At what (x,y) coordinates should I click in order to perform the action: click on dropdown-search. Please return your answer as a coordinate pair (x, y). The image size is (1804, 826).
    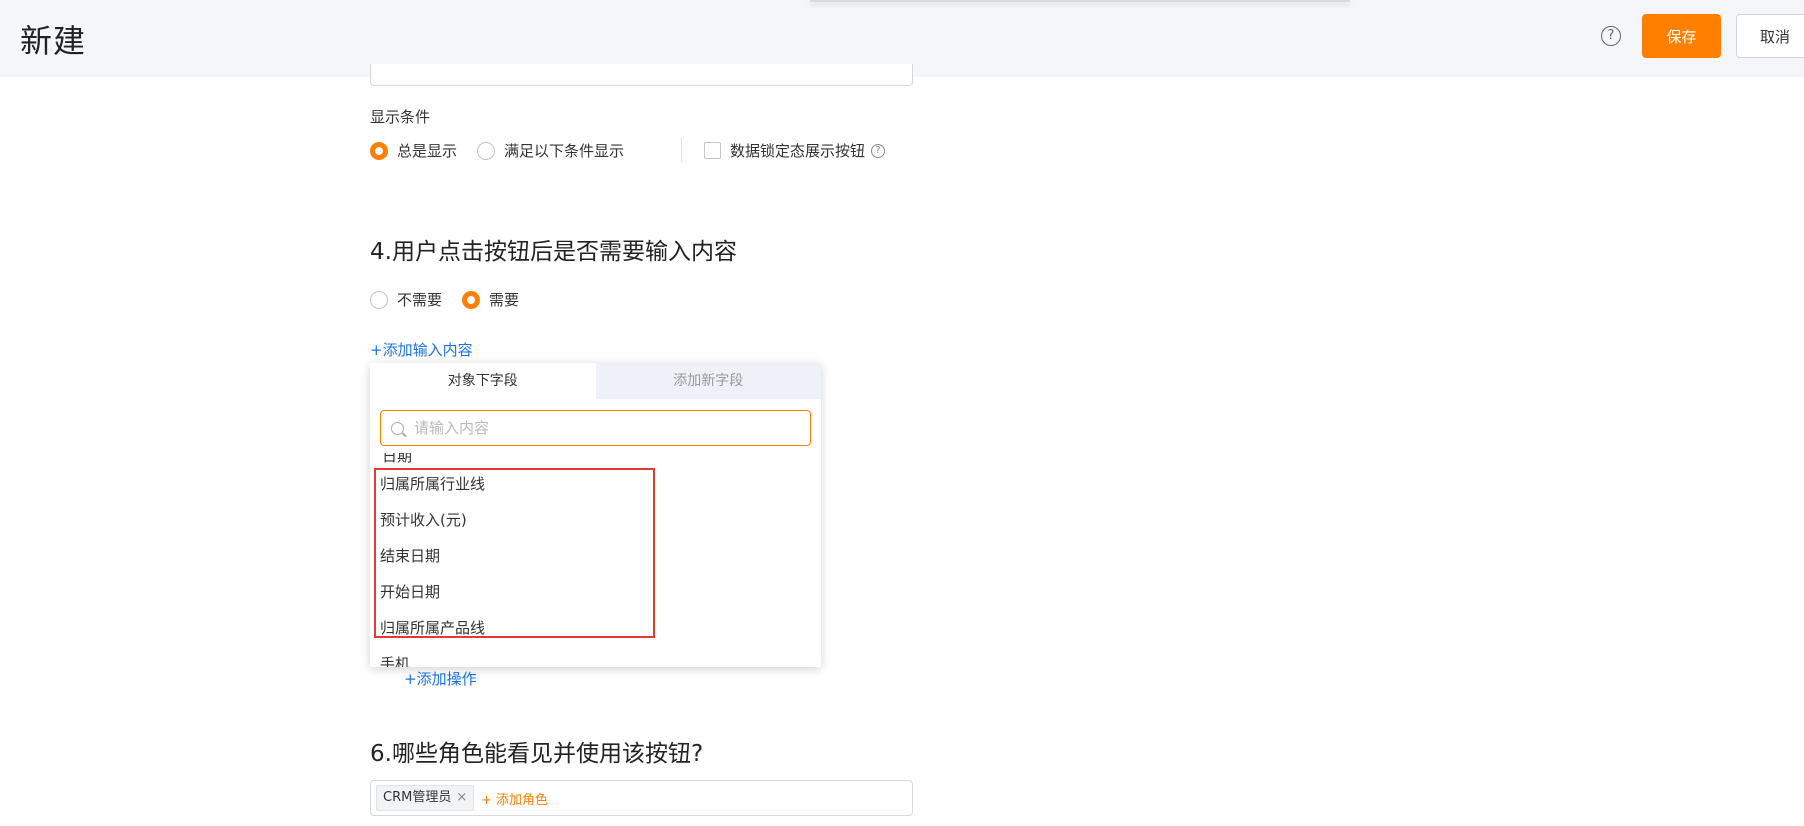
    Looking at the image, I should click on (595, 428).